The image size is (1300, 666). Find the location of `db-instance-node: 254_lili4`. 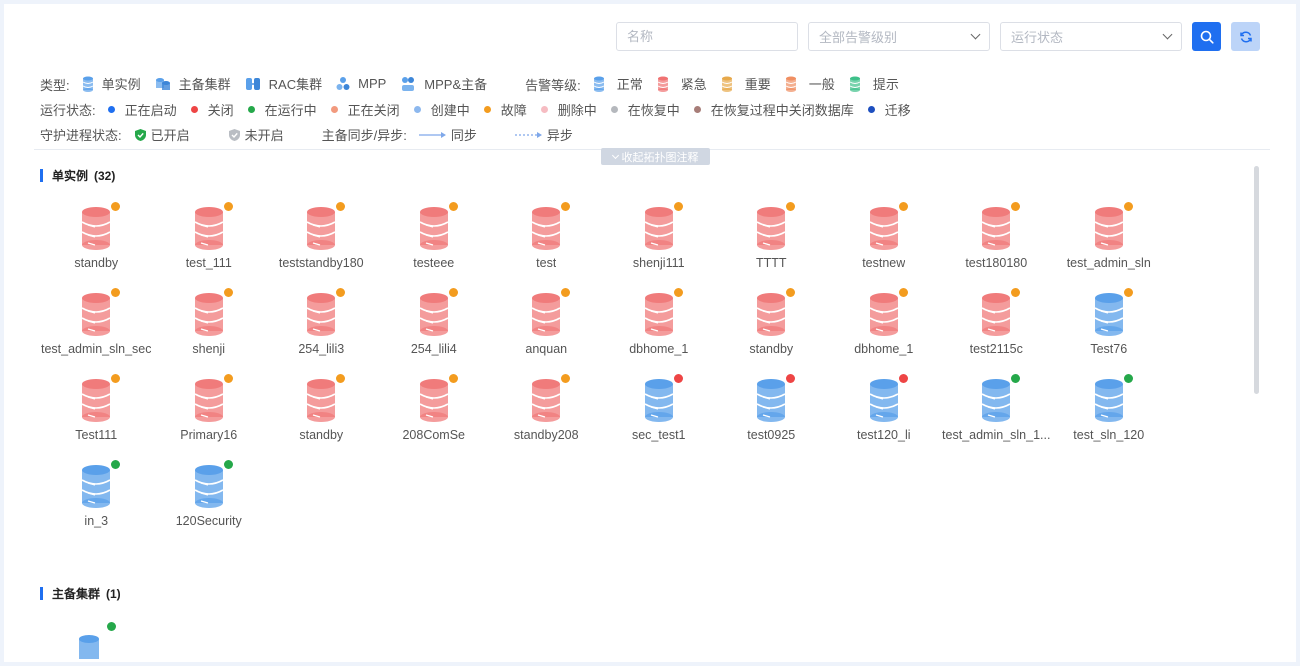

db-instance-node: 254_lili4 is located at coordinates (434, 323).